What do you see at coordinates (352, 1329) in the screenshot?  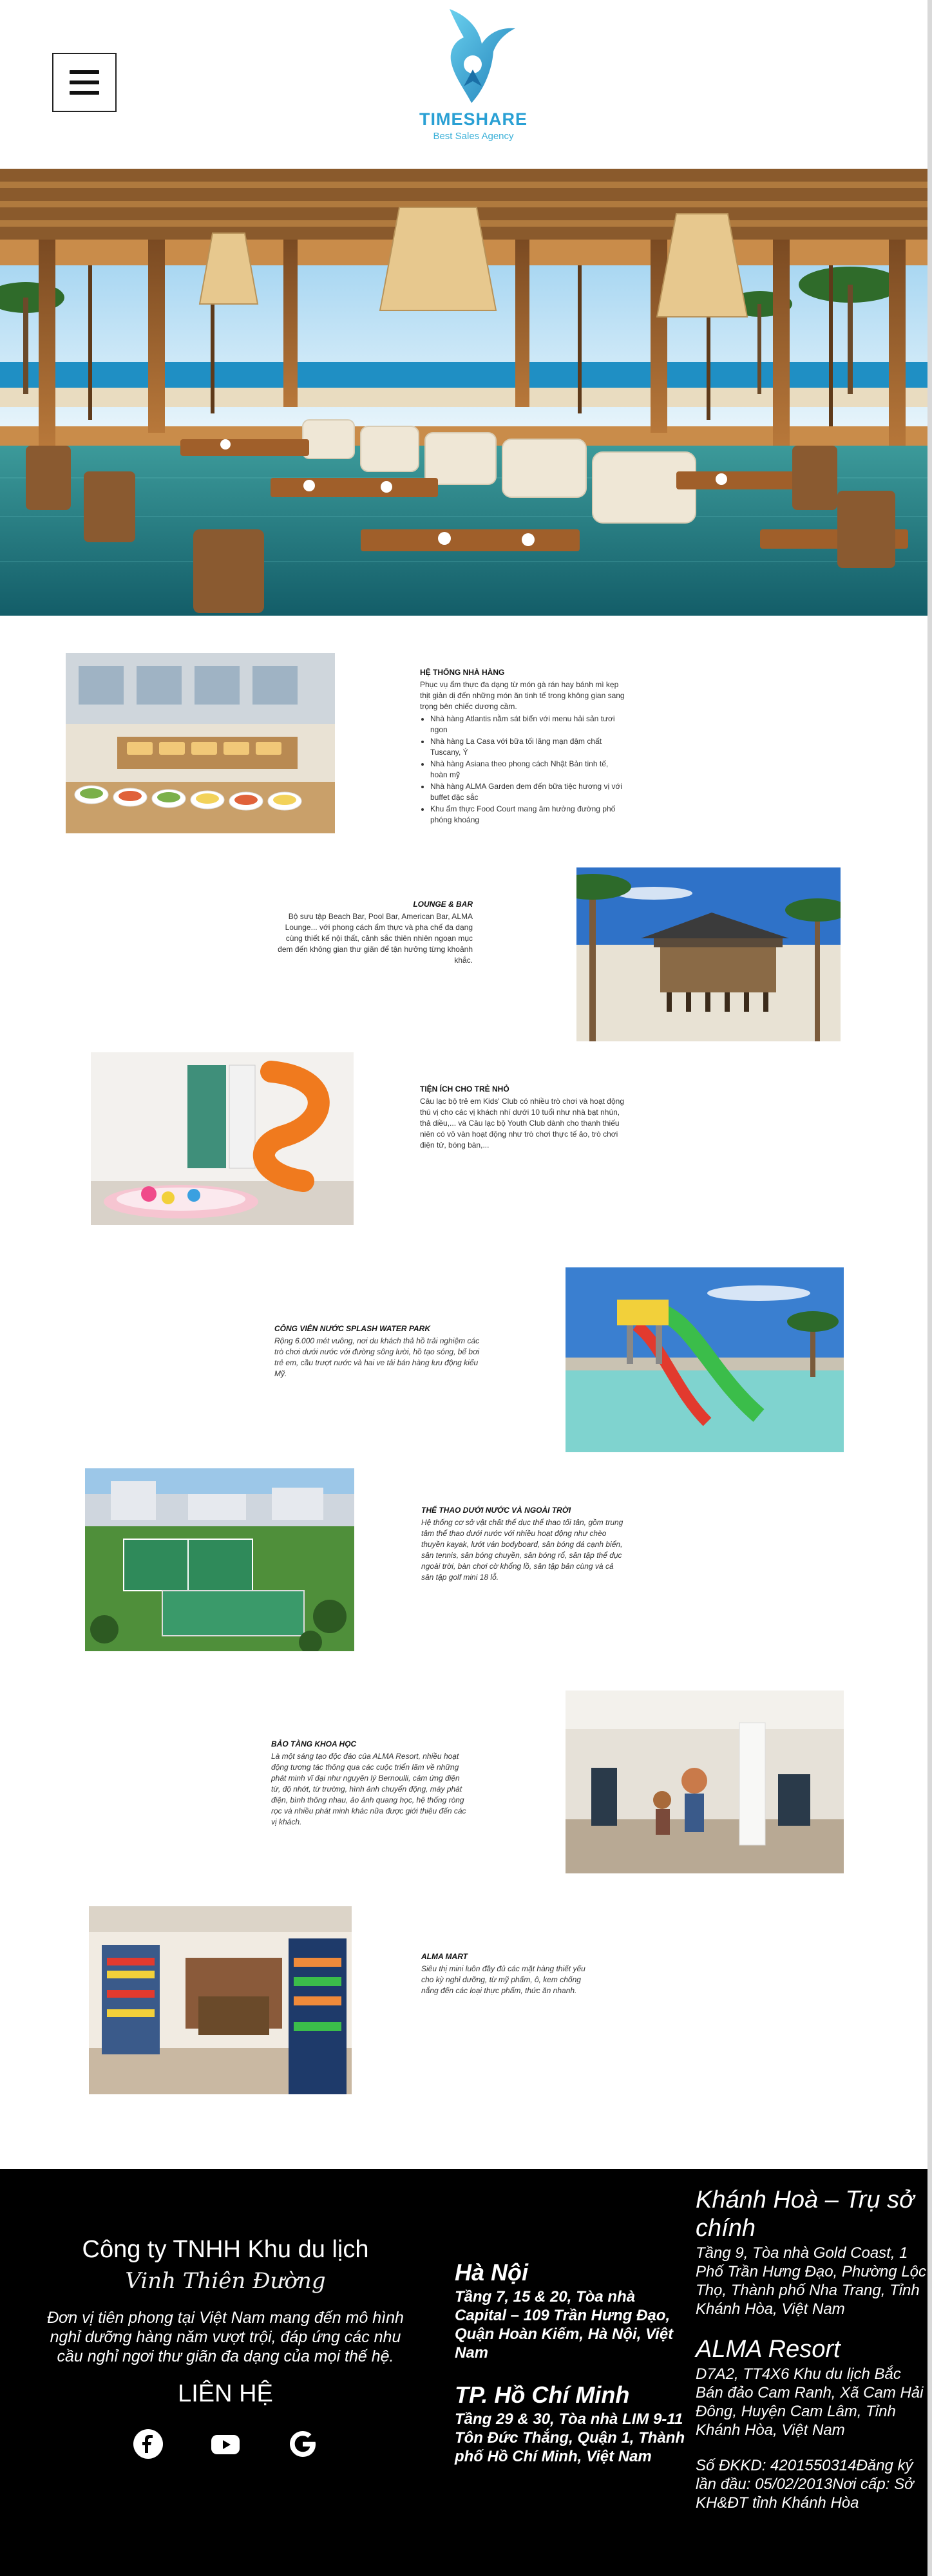 I see `section-title: CÔNG VIÊN NƯỚC SPLASH WATER PARK` at bounding box center [352, 1329].